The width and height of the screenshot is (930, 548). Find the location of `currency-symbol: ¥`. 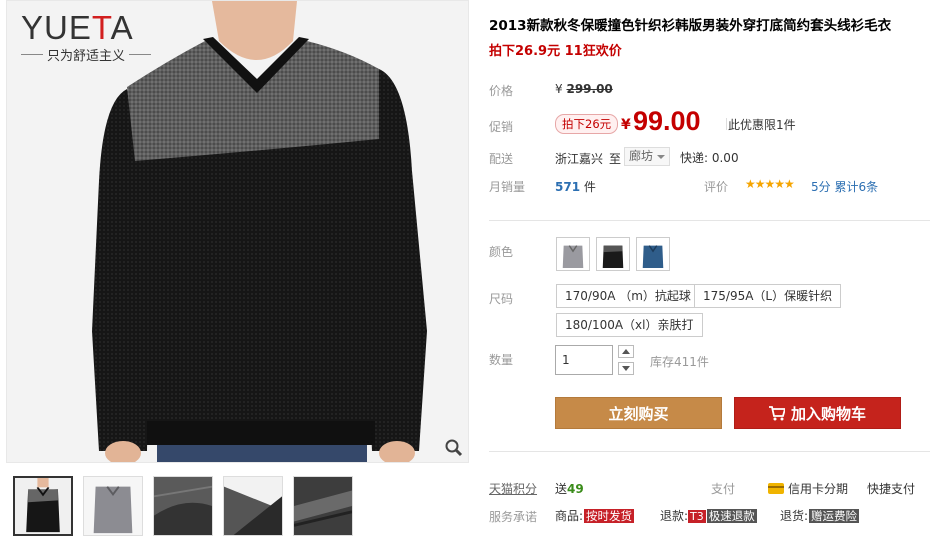

currency-symbol: ¥ is located at coordinates (626, 125).